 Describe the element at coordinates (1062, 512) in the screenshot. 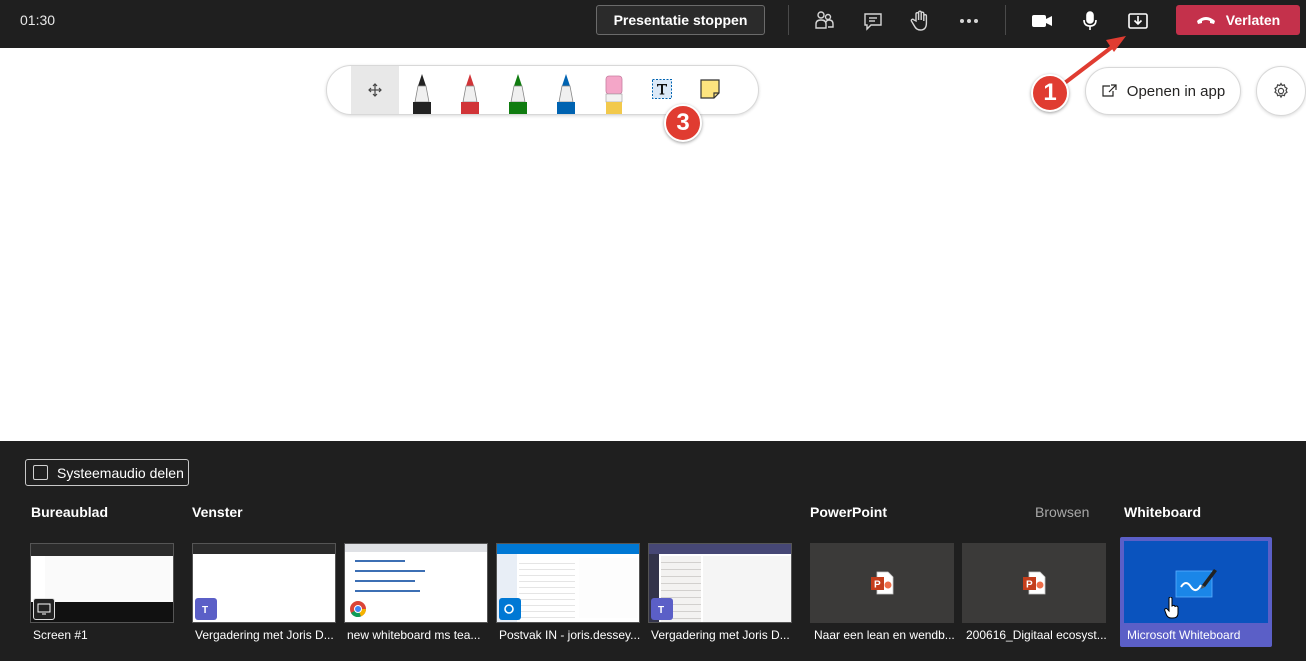

I see `browse-link: Browsen` at that location.